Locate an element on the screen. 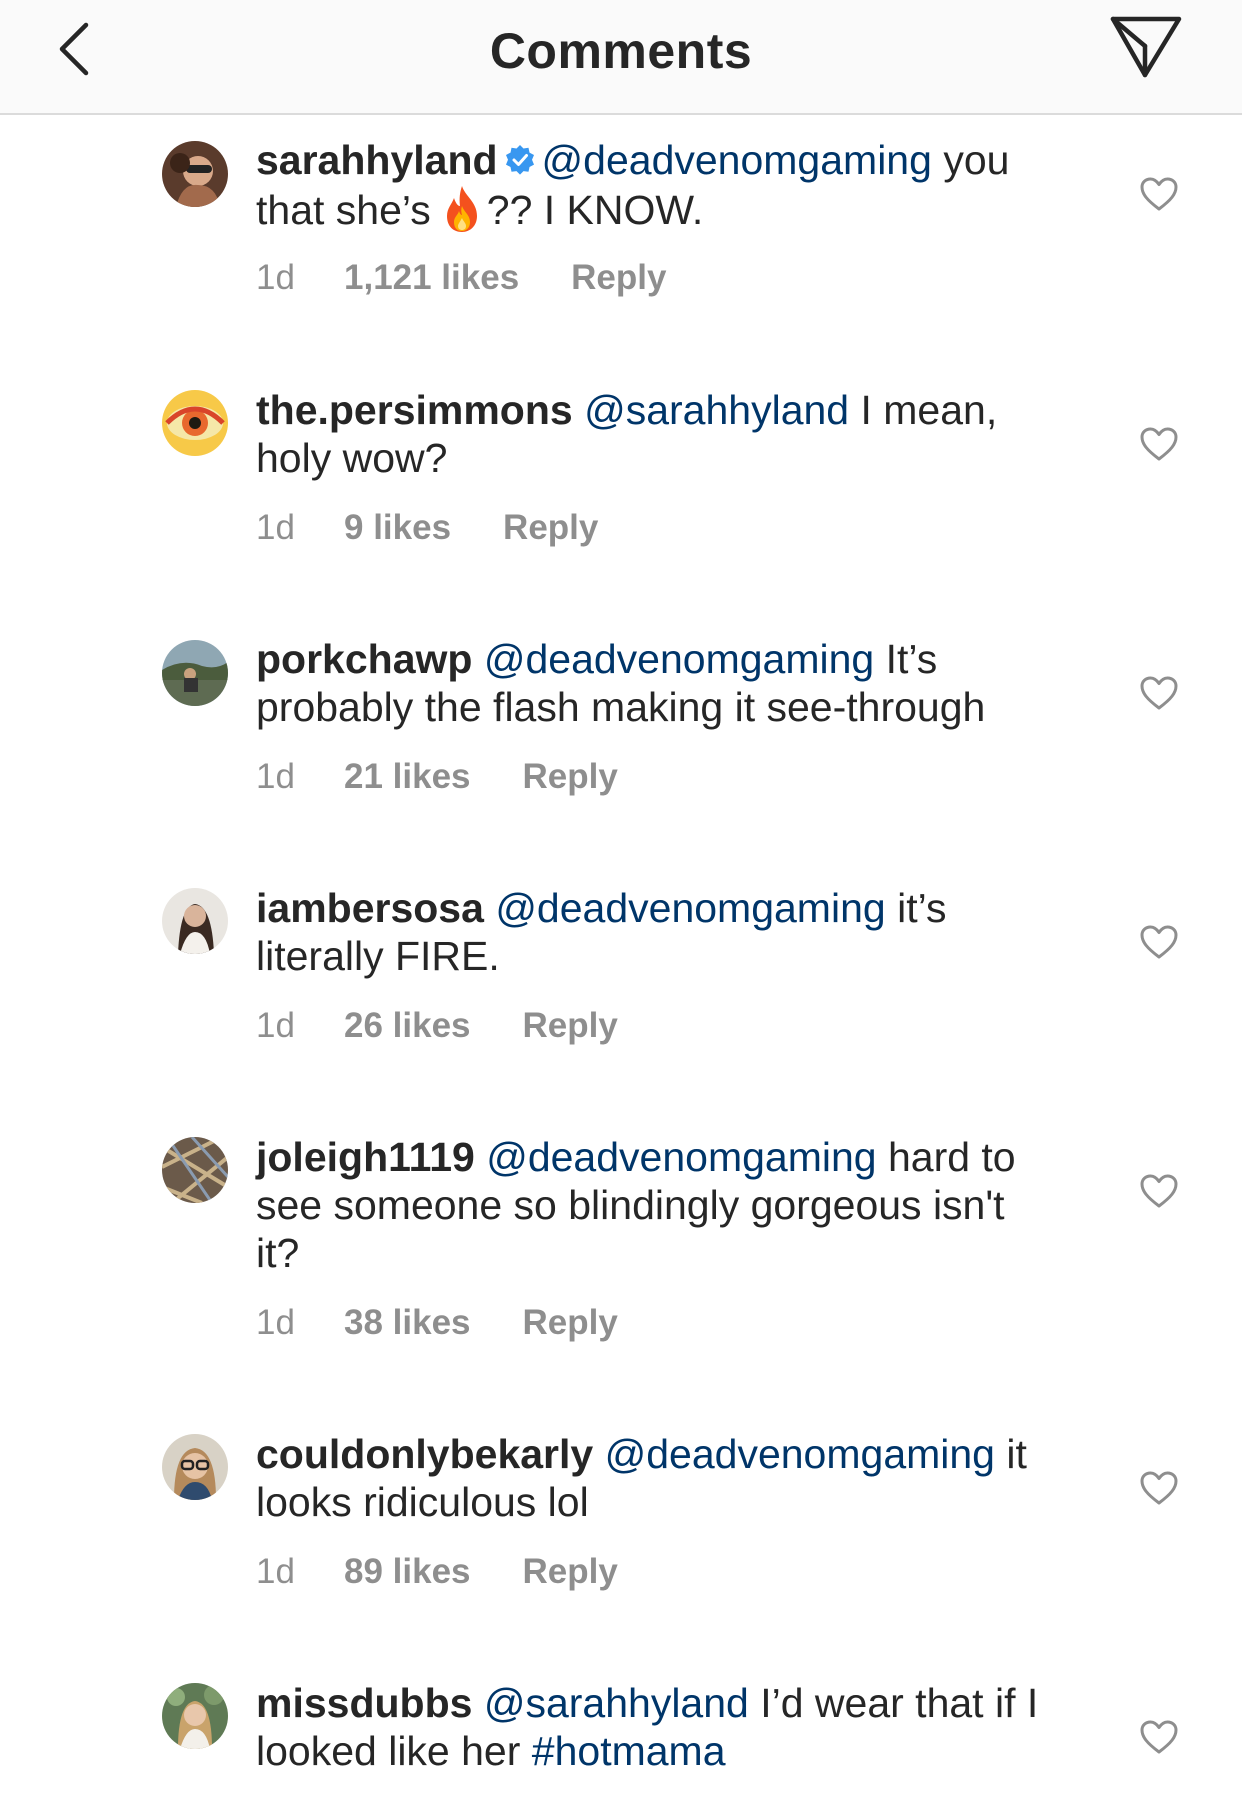 The width and height of the screenshot is (1242, 1801). fire-emoji-icon is located at coordinates (461, 209).